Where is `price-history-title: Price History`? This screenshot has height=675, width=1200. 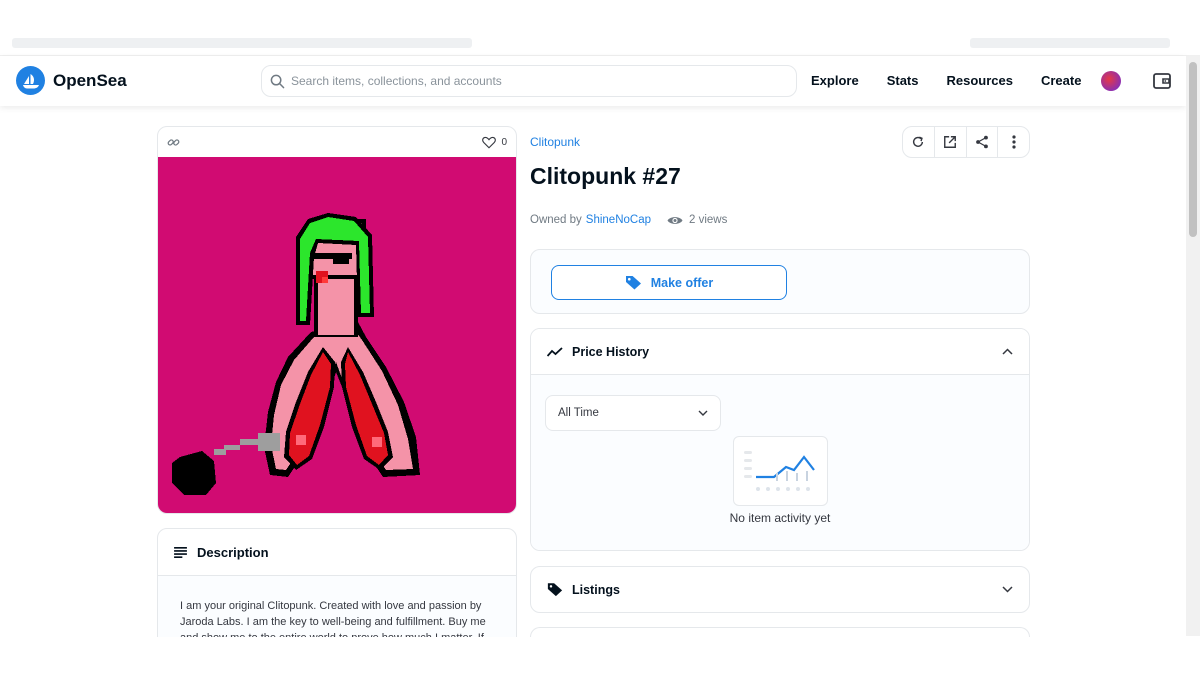 price-history-title: Price History is located at coordinates (611, 351).